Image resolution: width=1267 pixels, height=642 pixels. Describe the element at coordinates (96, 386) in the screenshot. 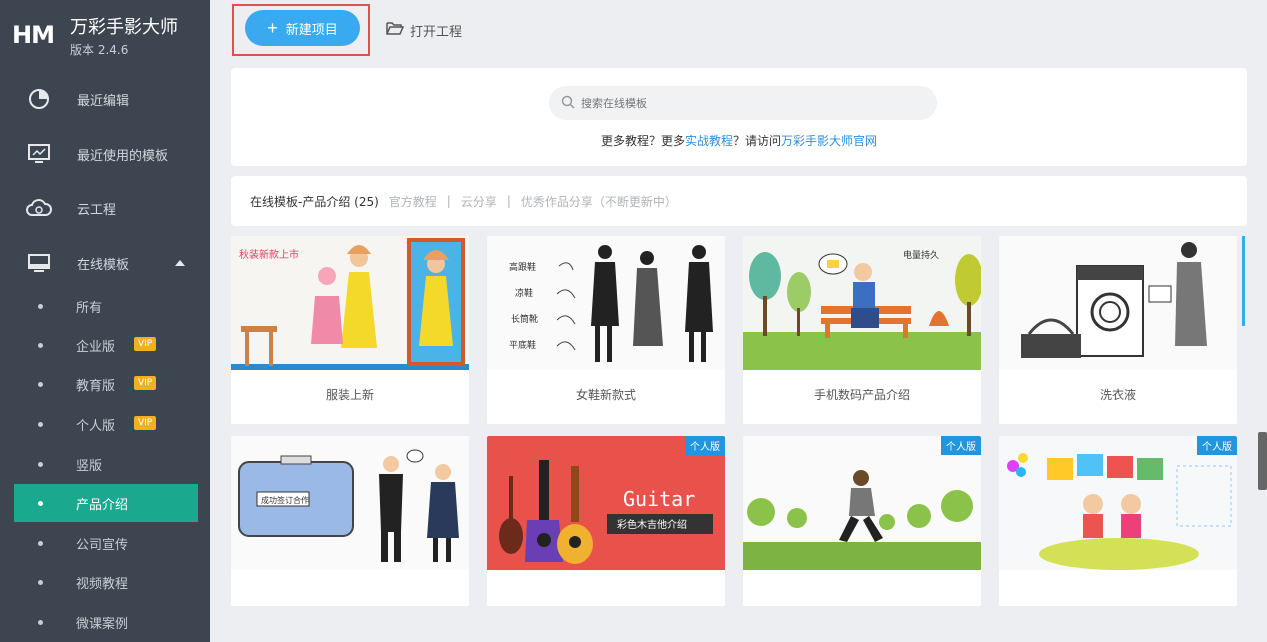

I see `sub-item-label: 教育版` at that location.